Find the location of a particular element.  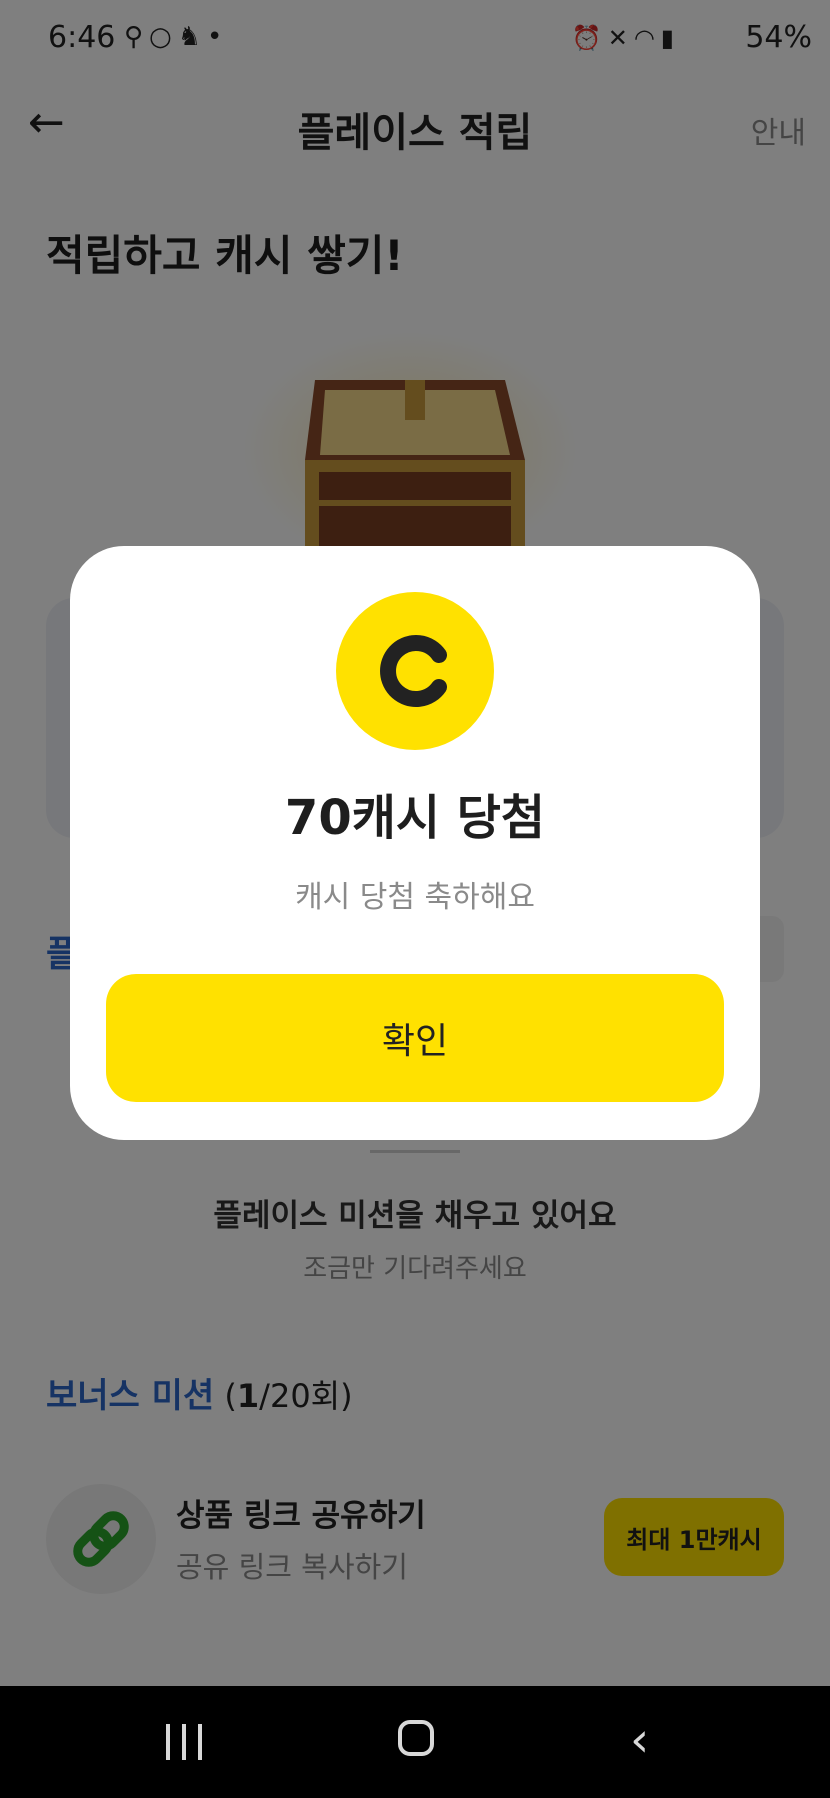

recent-apps-icon is located at coordinates (186, 1742).